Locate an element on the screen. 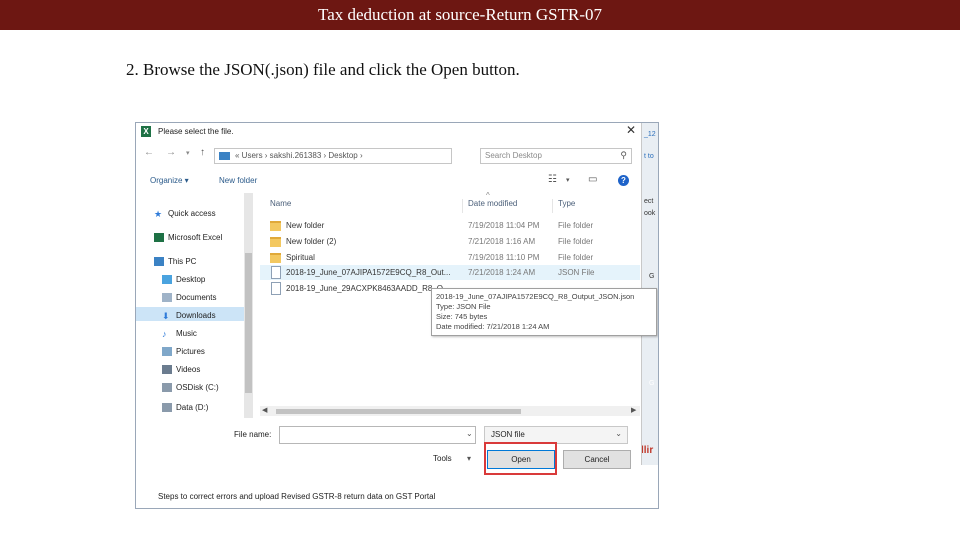  close-button: ✕ is located at coordinates (631, 130).